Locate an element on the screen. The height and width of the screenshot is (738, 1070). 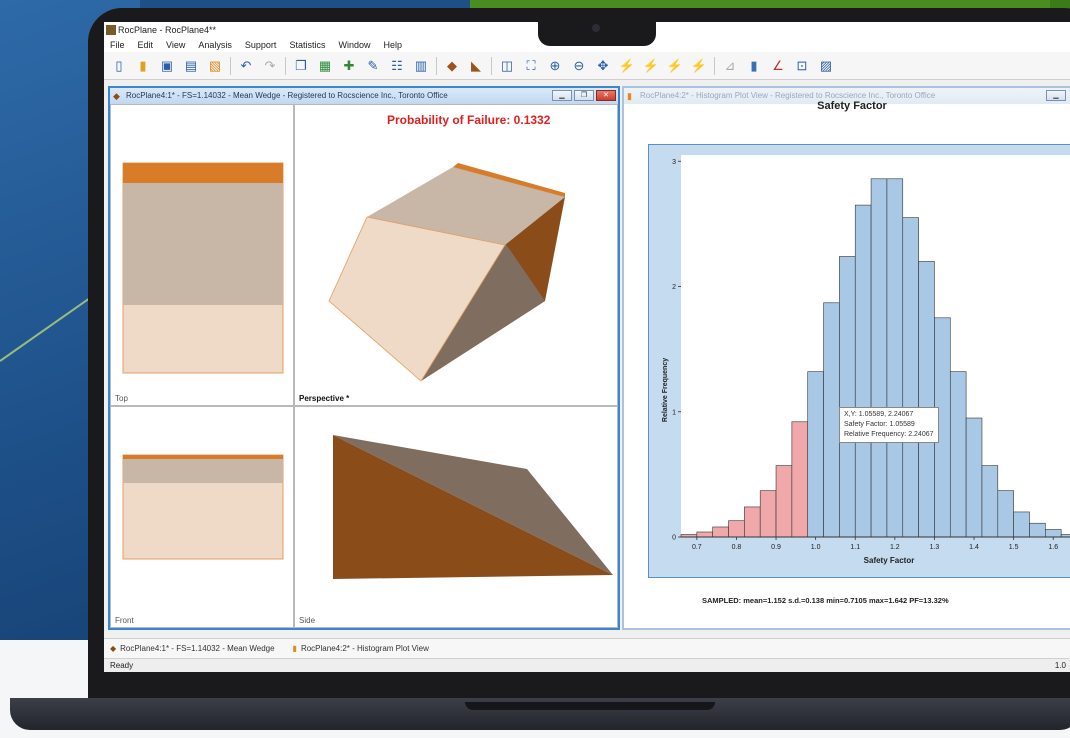
magic-wand-2-icon: ⚡ is located at coordinates (651, 66).